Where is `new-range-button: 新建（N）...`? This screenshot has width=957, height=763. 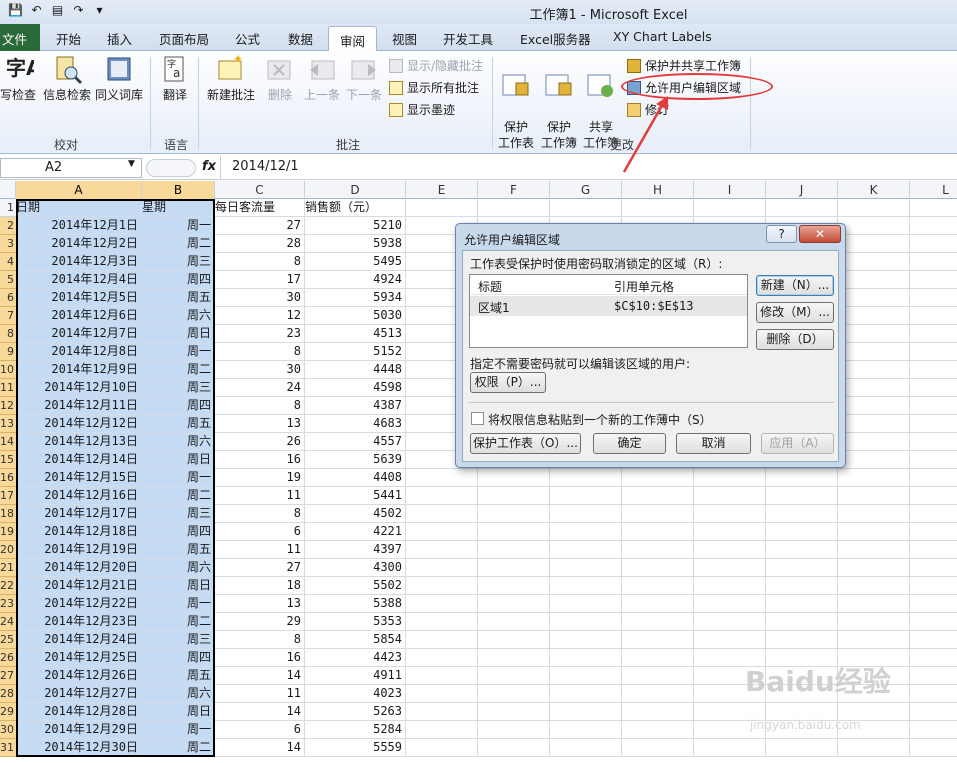
new-range-button: 新建（N）... is located at coordinates (795, 285).